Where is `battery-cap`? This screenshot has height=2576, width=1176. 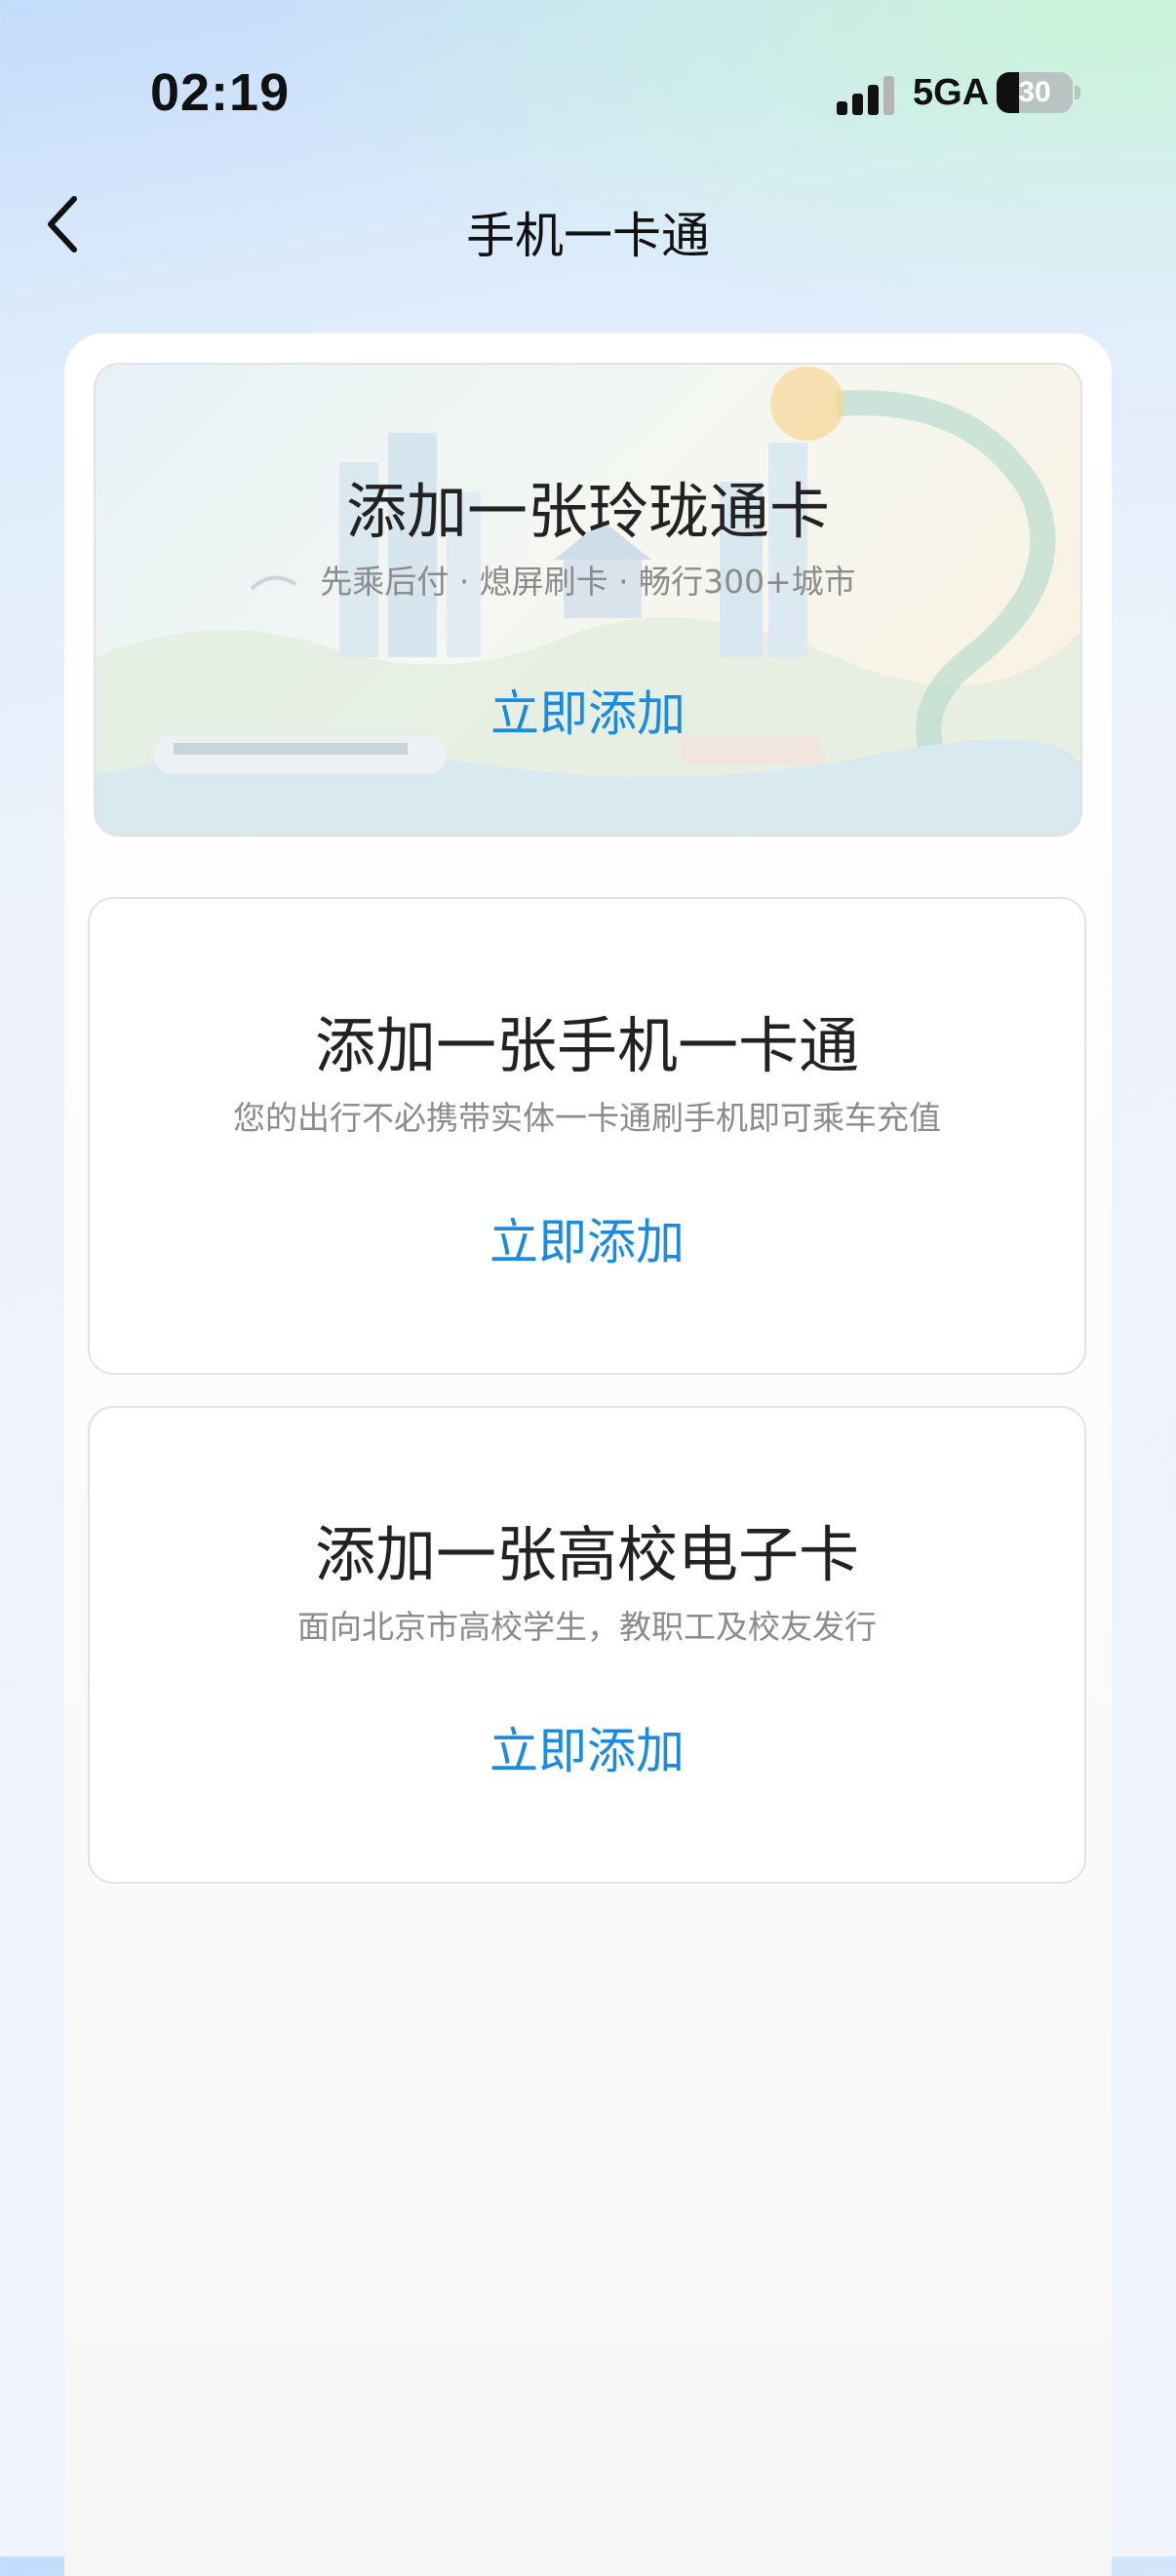
battery-cap is located at coordinates (1077, 92).